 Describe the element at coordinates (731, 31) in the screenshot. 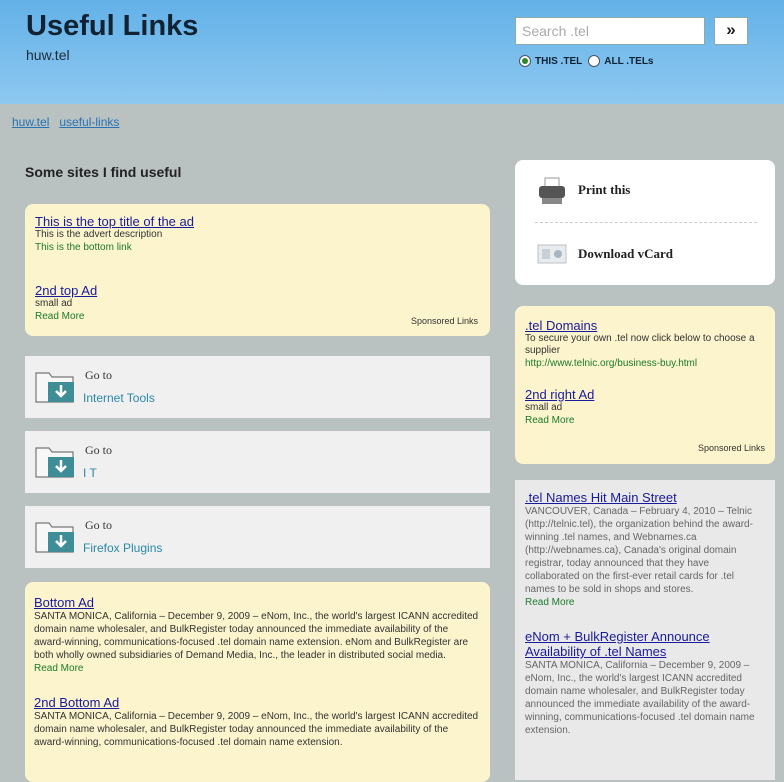

I see `search-button: »` at that location.